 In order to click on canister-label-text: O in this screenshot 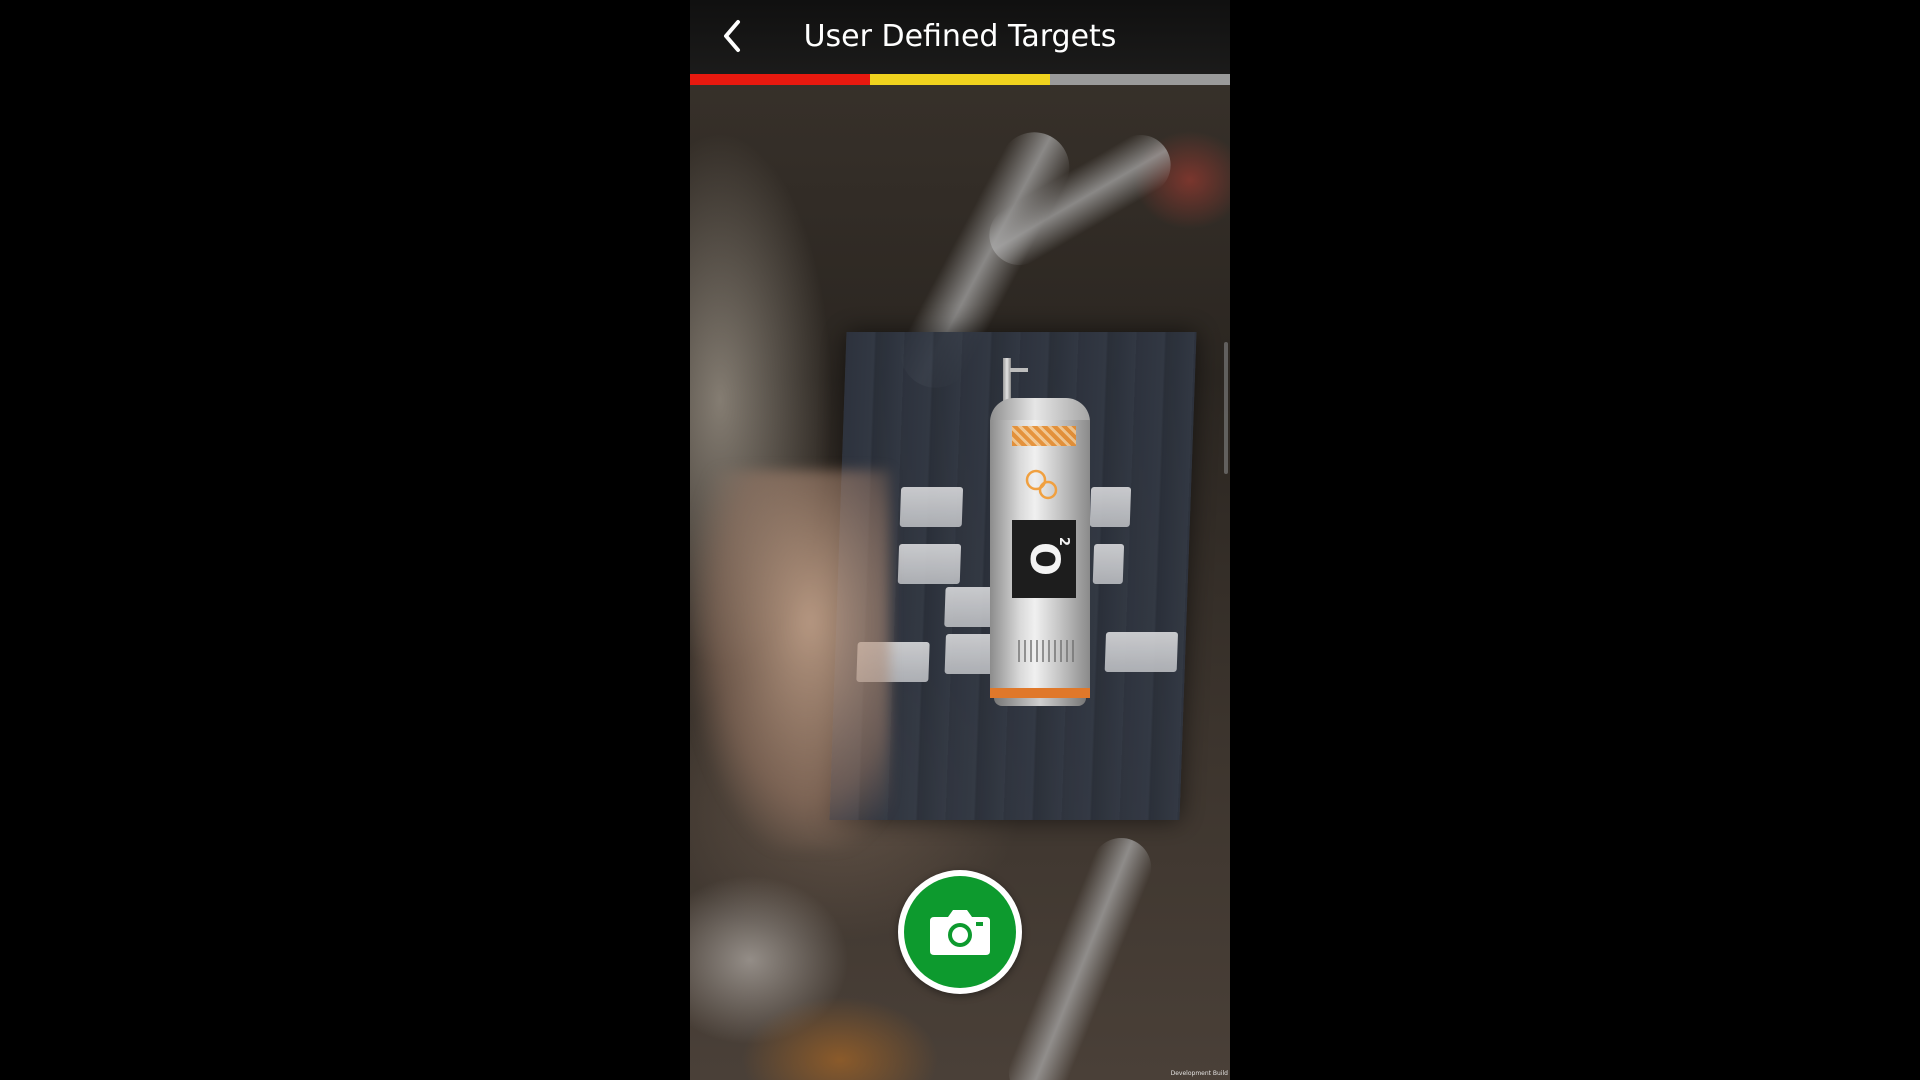, I will do `click(1043, 559)`.